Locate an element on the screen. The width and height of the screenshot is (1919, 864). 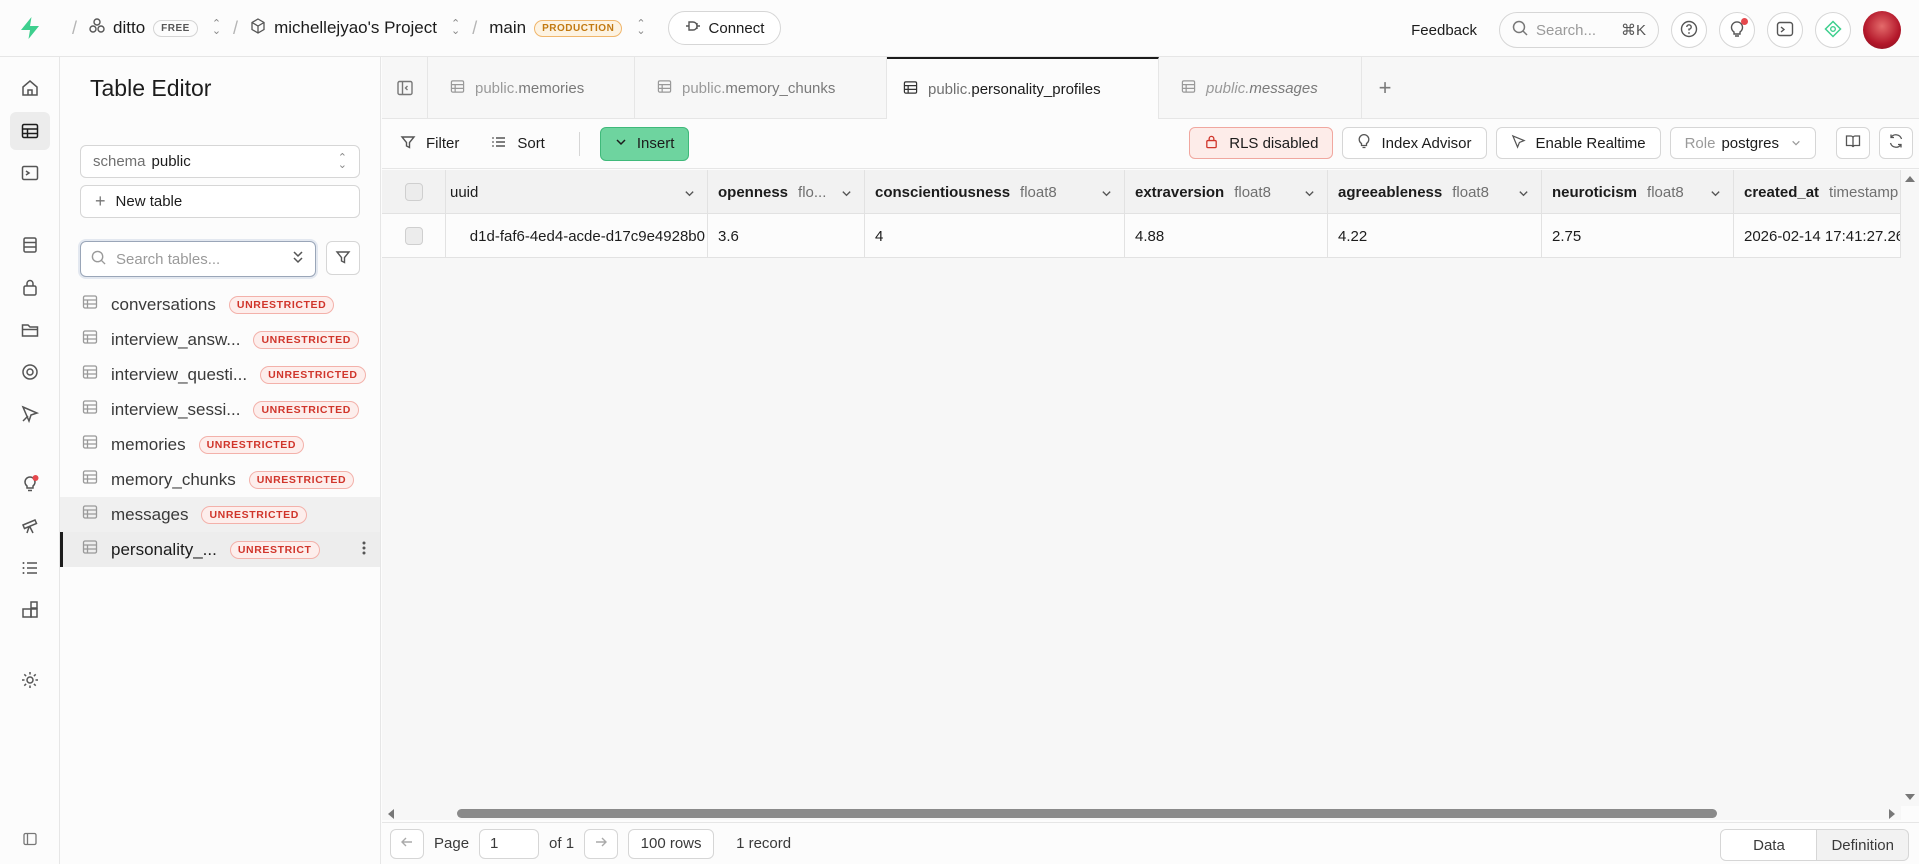
row-select-cell is located at coordinates (414, 236).